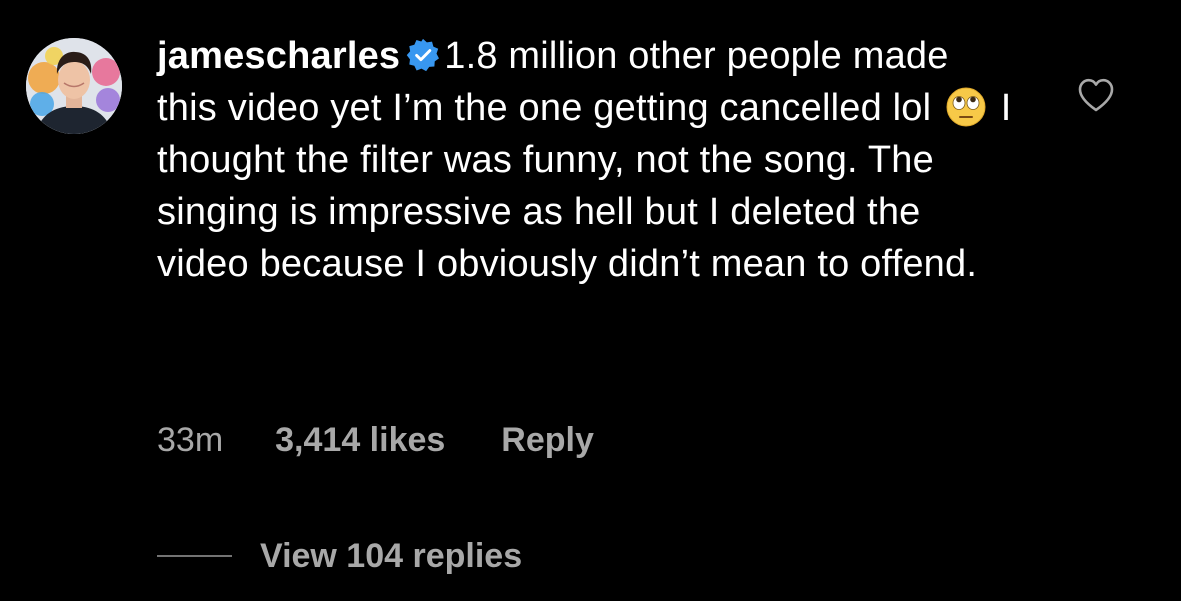 The height and width of the screenshot is (601, 1181). What do you see at coordinates (360, 440) in the screenshot?
I see `likes-count-link: 3,414 likes` at bounding box center [360, 440].